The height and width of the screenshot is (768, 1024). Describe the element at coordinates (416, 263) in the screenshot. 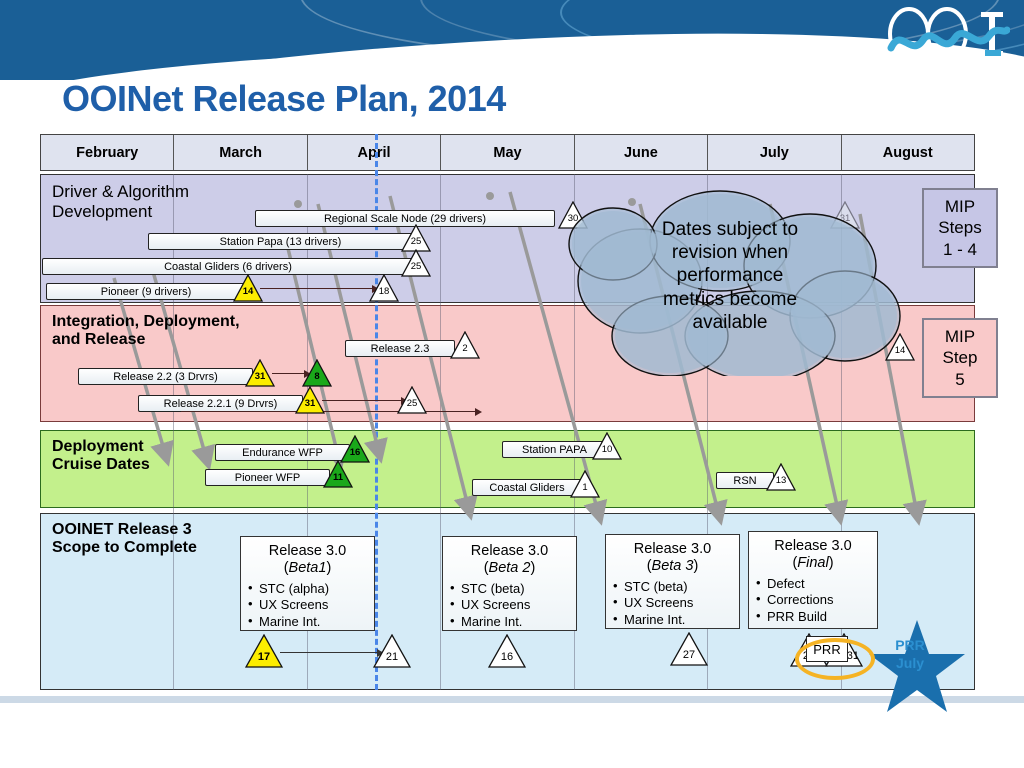

I see `milestone-coastal-gliders-25: 25` at that location.